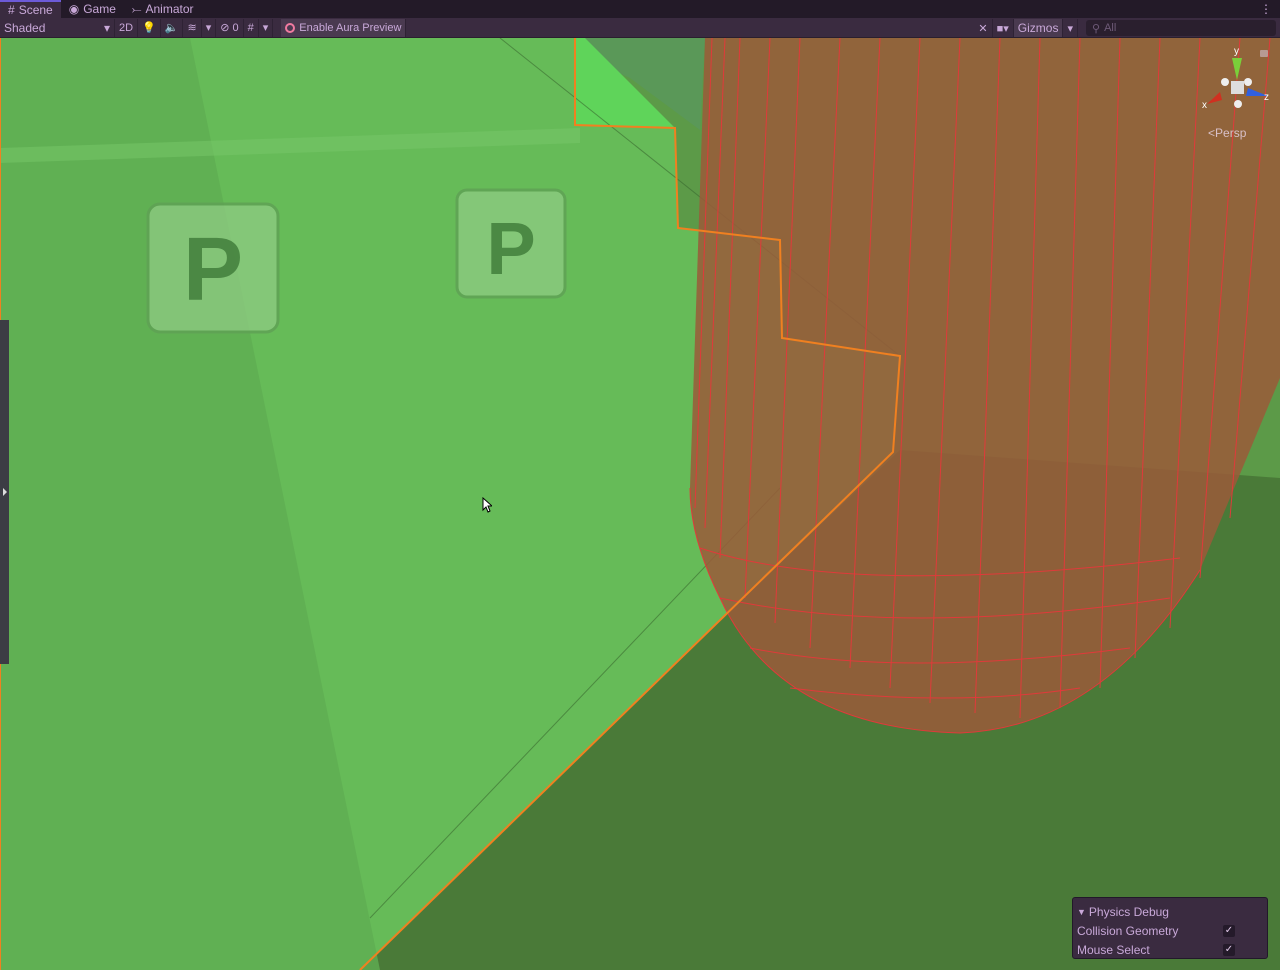 Image resolution: width=1280 pixels, height=970 pixels. Describe the element at coordinates (1081, 911) in the screenshot. I see `triangle-down-icon: ▼` at that location.